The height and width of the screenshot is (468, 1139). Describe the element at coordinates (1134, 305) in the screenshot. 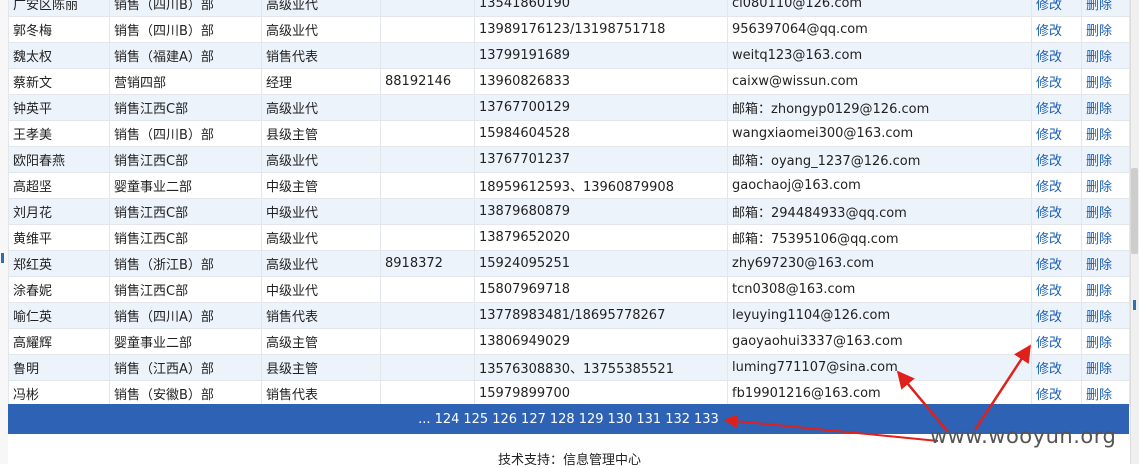

I see `scrollbar-marker` at that location.